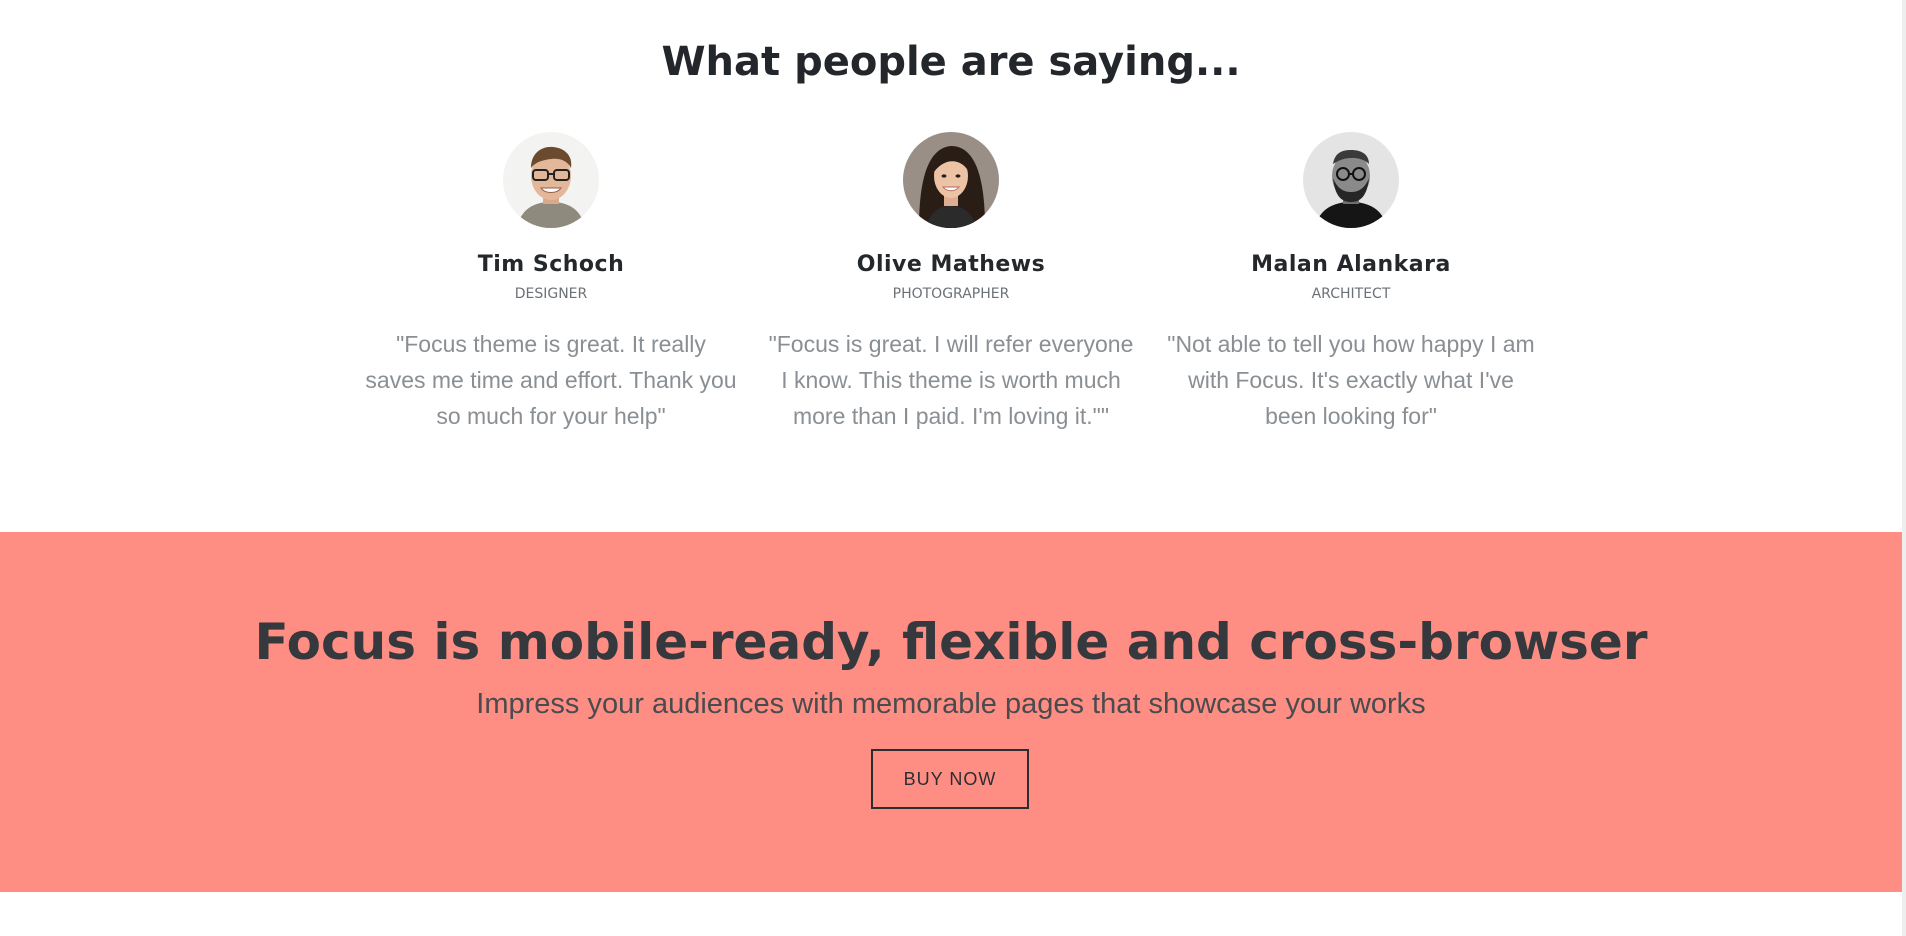 This screenshot has width=1906, height=936. Describe the element at coordinates (951, 294) in the screenshot. I see `person-role: PHOTOGRAPHER` at that location.